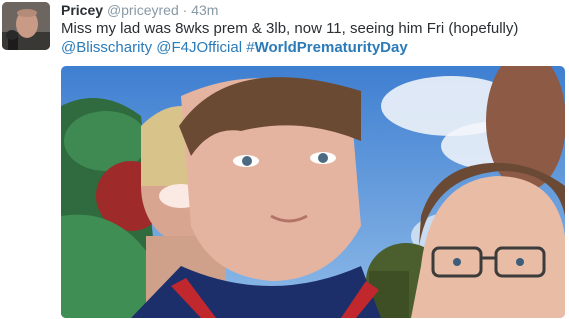 The width and height of the screenshot is (569, 319). Describe the element at coordinates (199, 47) in the screenshot. I see `mention-f4jofficial: @F4JOfficial` at that location.